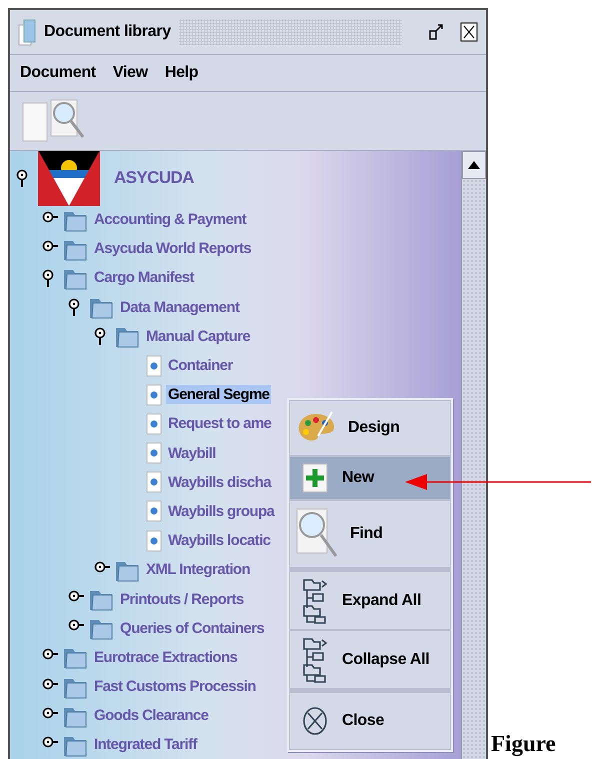 The height and width of the screenshot is (759, 592). Describe the element at coordinates (370, 721) in the screenshot. I see `context-menu-item: Close` at that location.